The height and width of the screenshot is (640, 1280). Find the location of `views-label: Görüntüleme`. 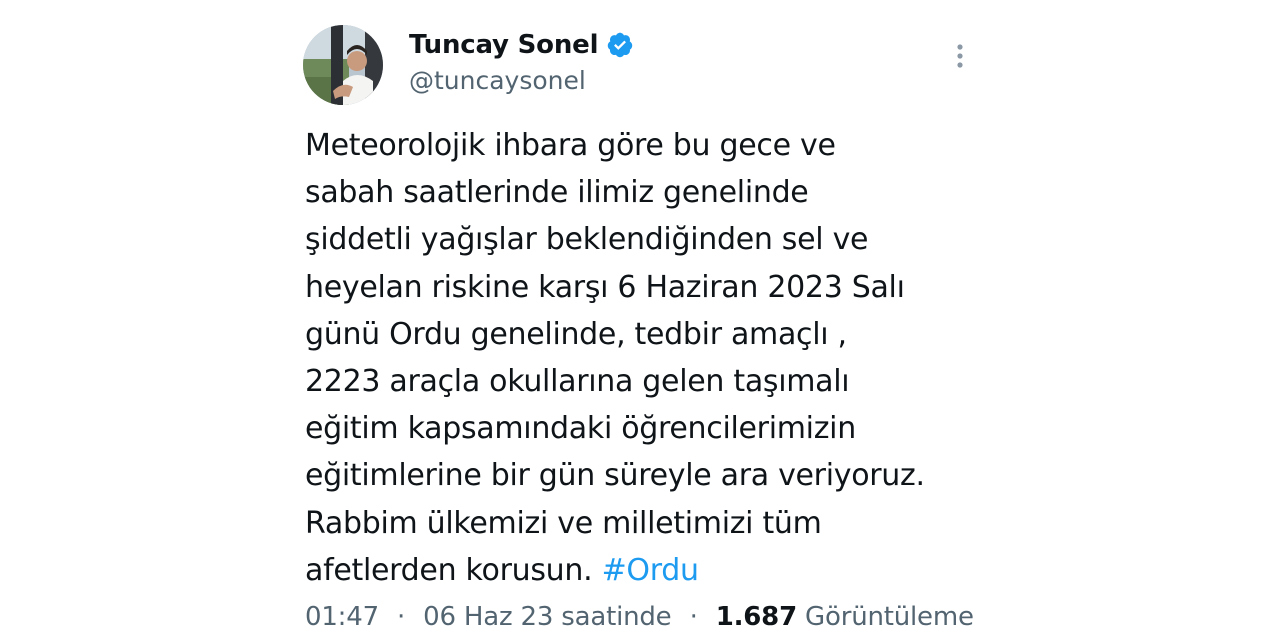

views-label: Görüntüleme is located at coordinates (889, 617).